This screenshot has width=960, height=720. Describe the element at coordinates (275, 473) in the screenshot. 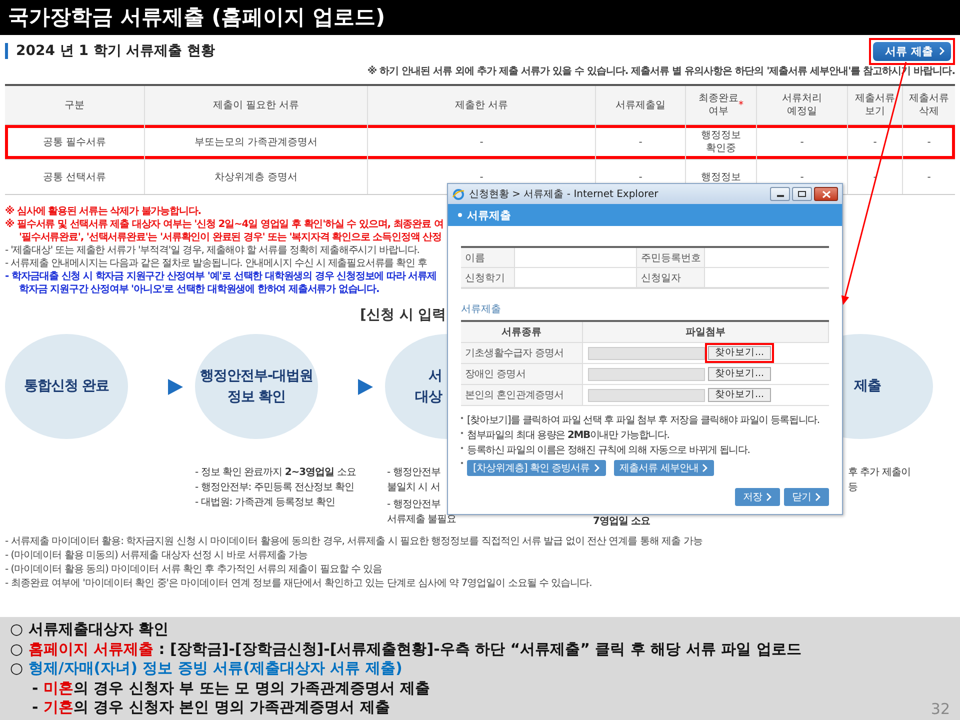

I see `detail-text: - 정보 확인 완료까지 2~3영업일 소요` at that location.